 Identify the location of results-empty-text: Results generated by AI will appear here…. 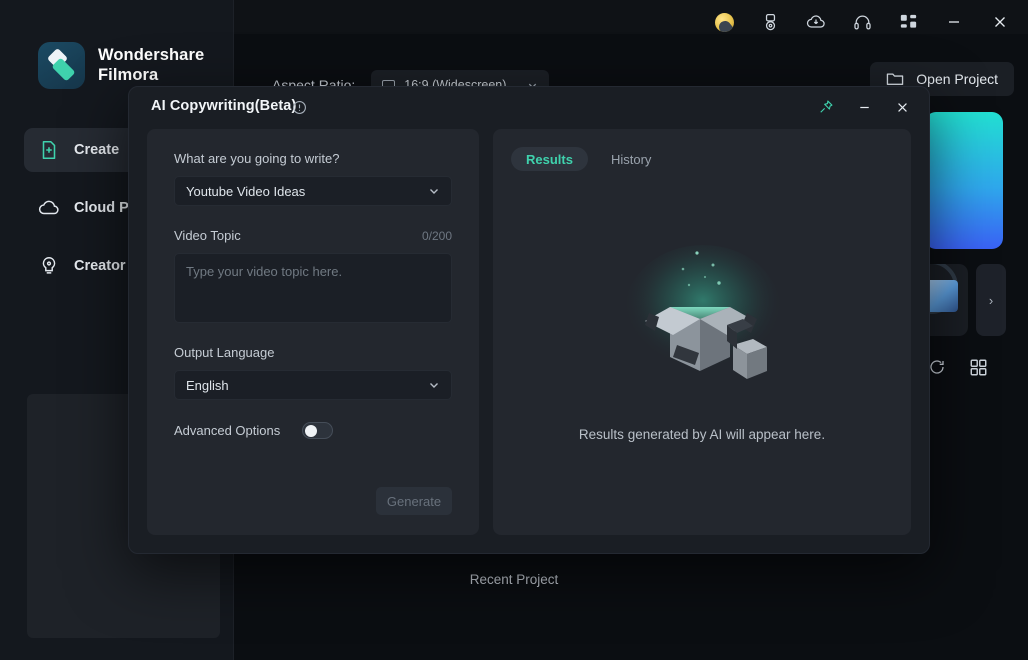
(702, 434).